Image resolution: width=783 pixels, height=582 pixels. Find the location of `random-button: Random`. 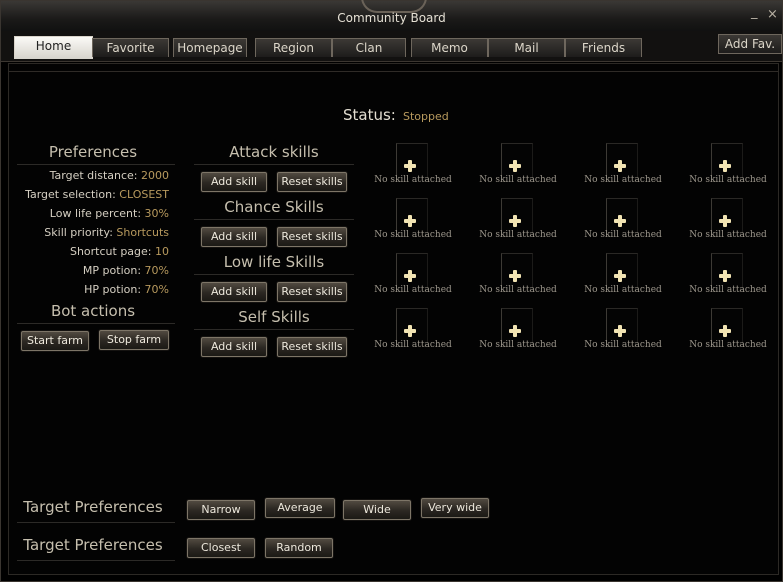

random-button: Random is located at coordinates (299, 548).